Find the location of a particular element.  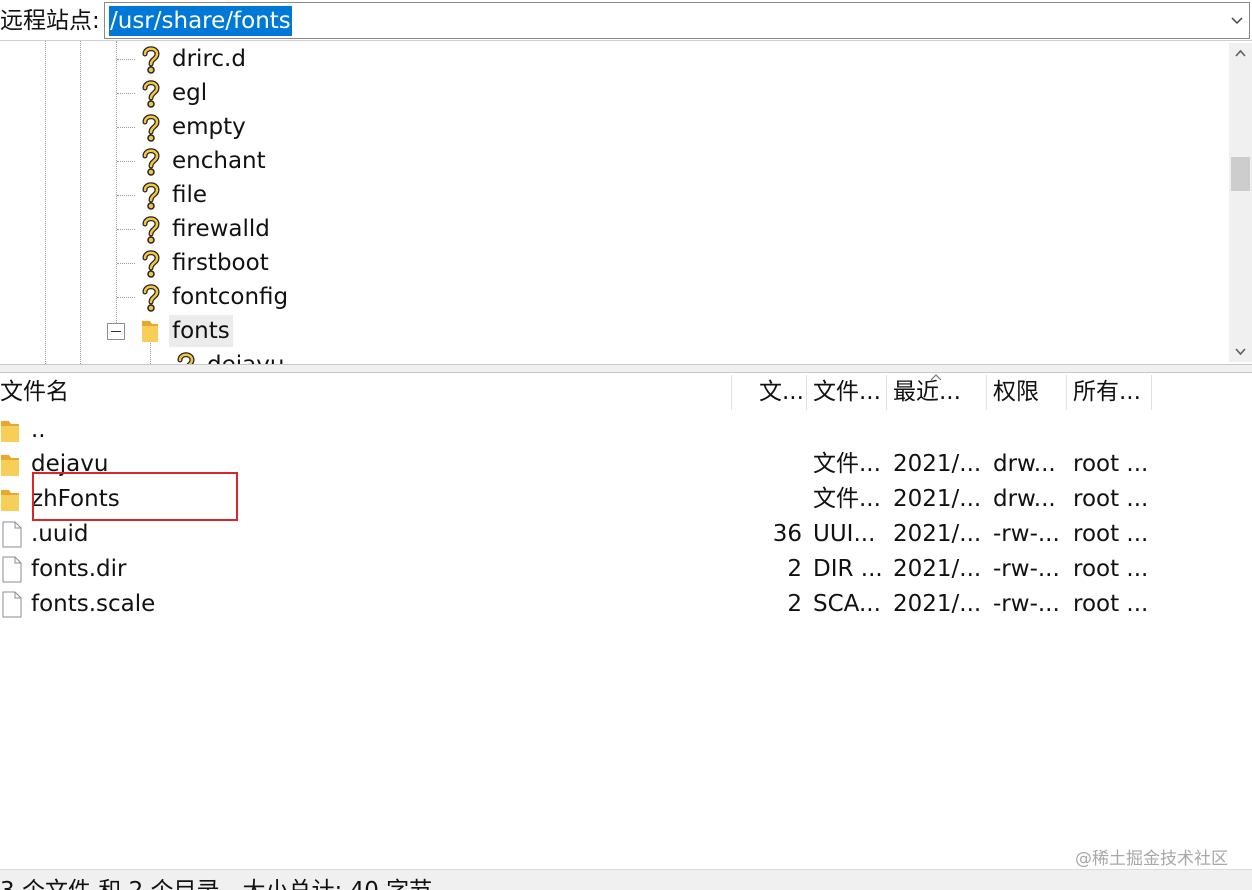

tree-item-label: dejavu is located at coordinates (245, 356).